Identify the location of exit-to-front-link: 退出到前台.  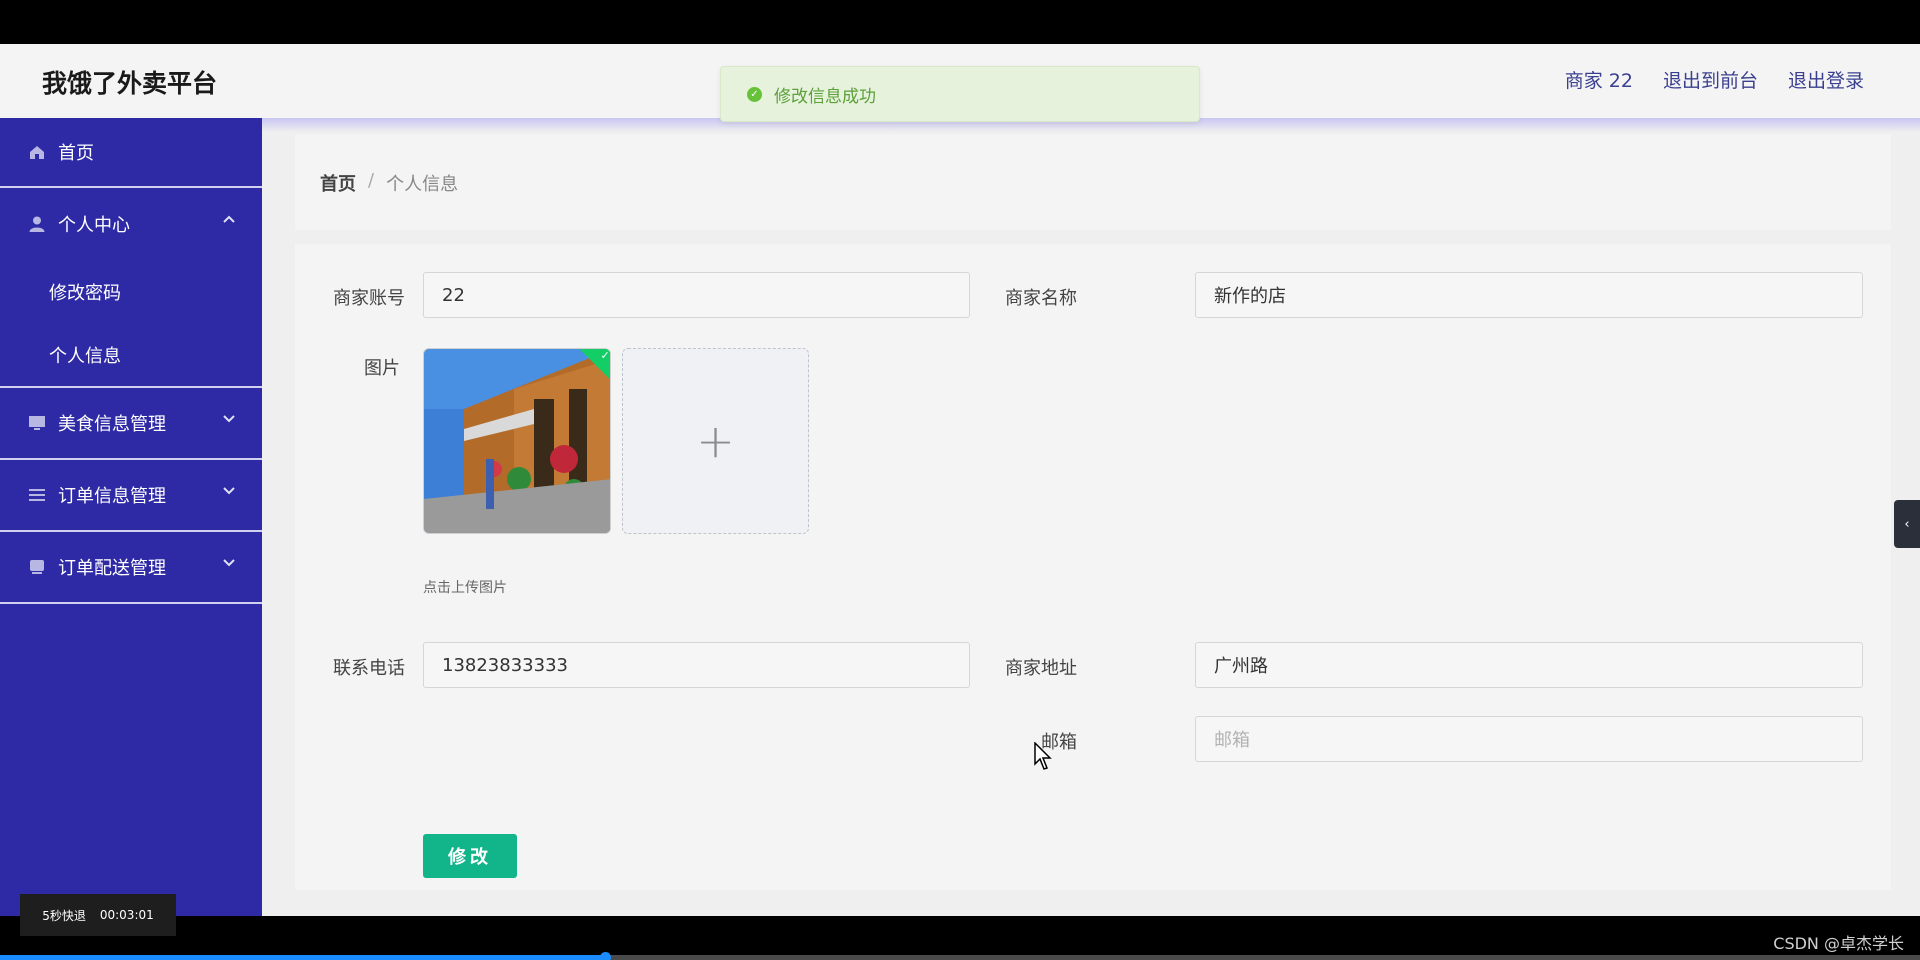
(1710, 79).